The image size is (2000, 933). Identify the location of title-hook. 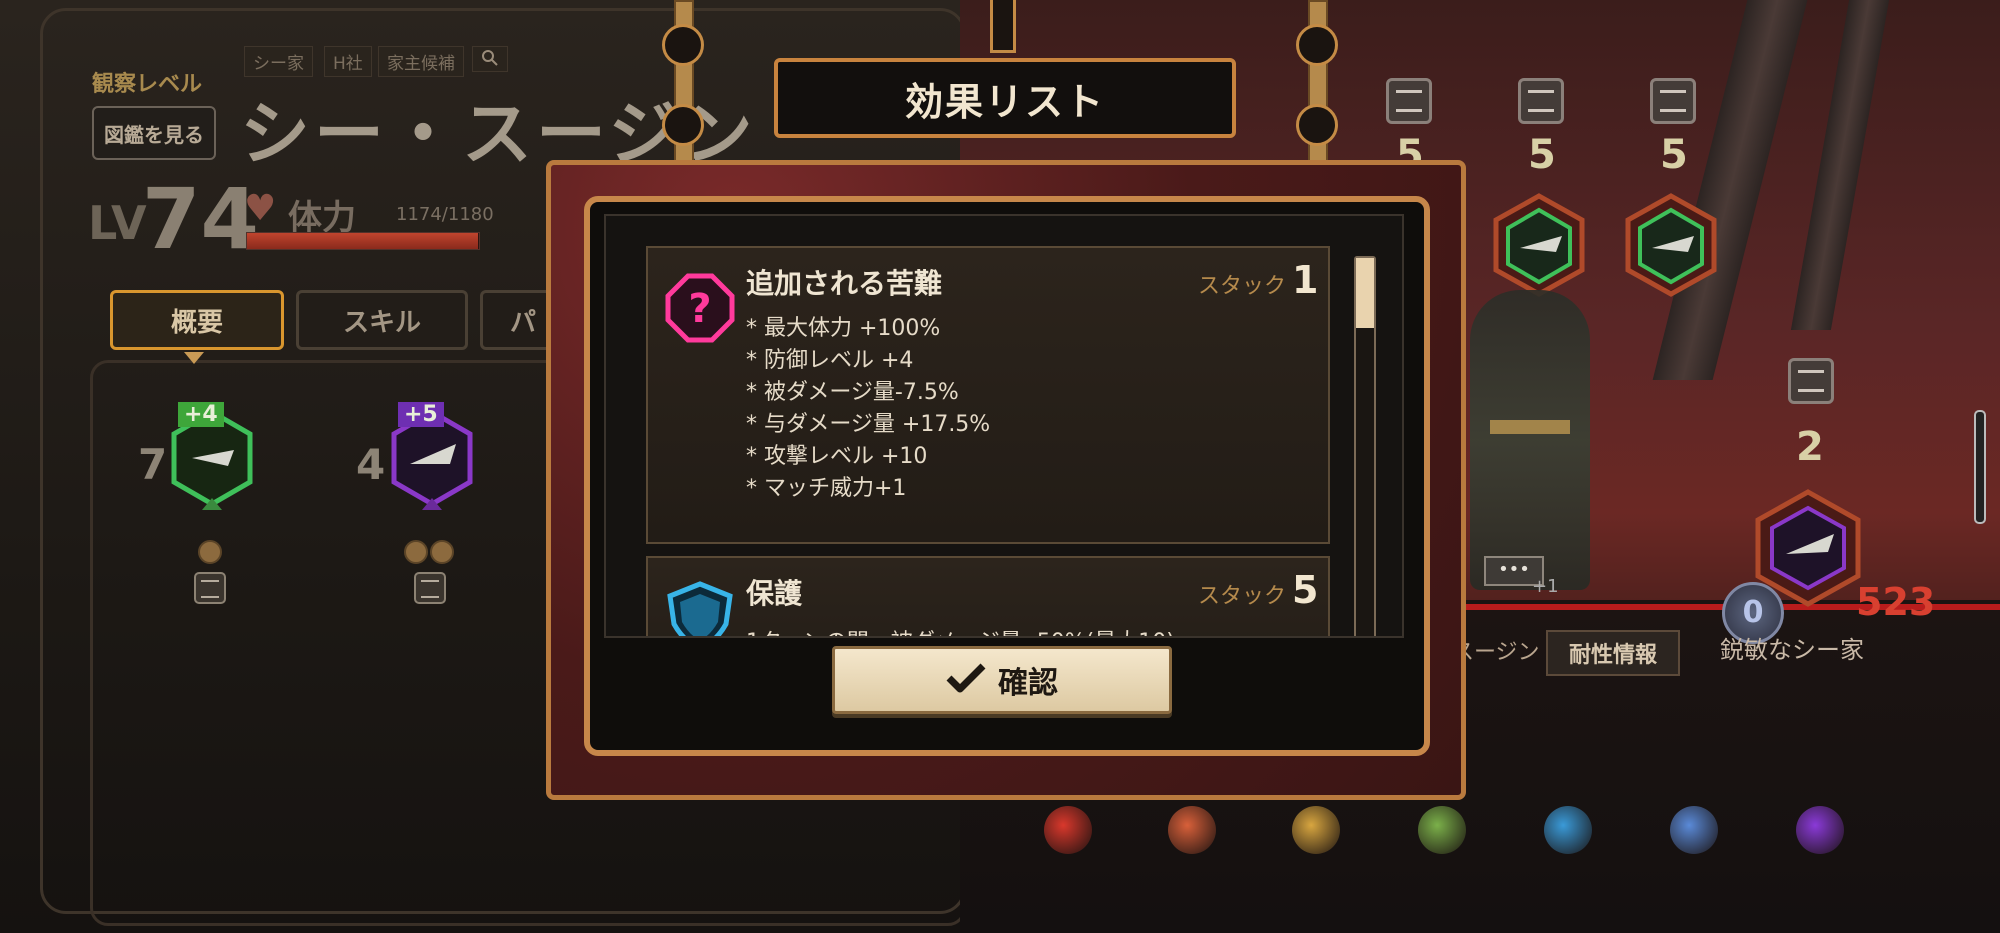
(1003, 26).